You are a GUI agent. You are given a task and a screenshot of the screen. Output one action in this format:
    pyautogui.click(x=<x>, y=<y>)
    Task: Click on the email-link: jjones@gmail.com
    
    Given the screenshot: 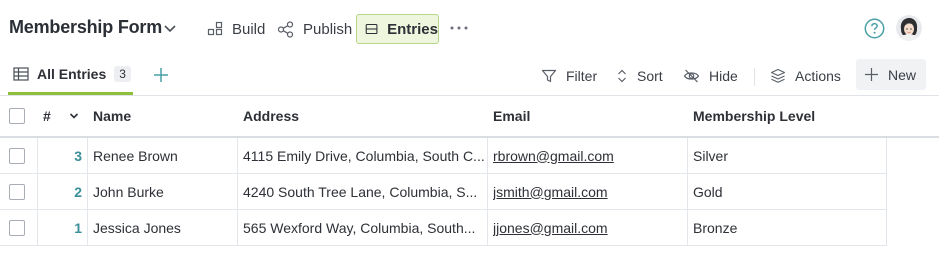 What is the action you would take?
    pyautogui.click(x=550, y=228)
    